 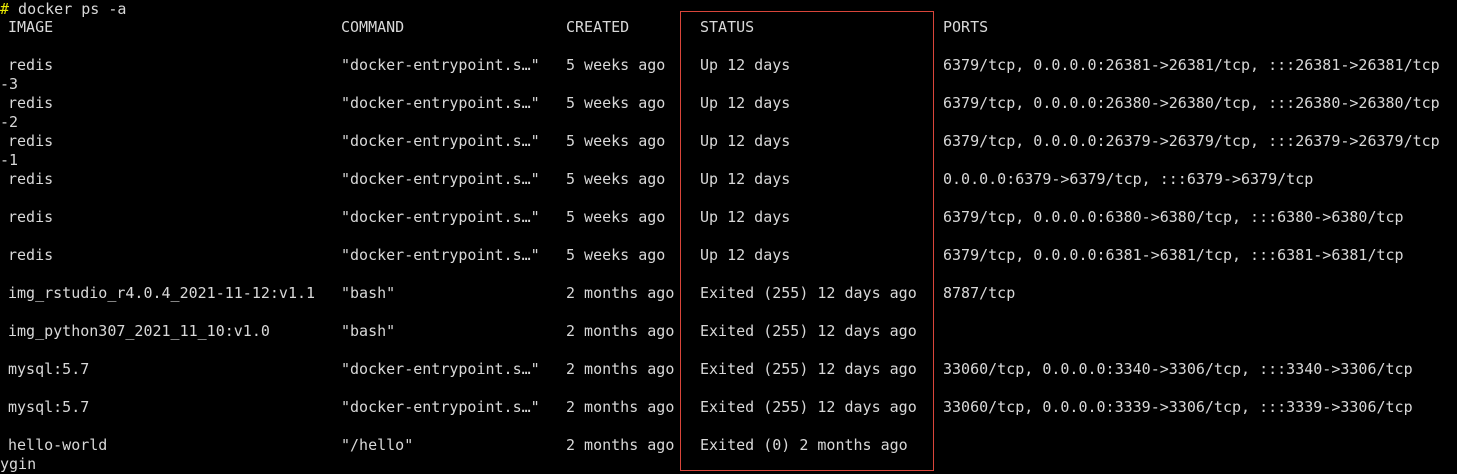 I want to click on prompt-symbol: #, so click(x=5, y=9).